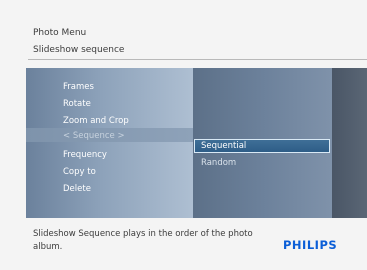 The width and height of the screenshot is (367, 270). I want to click on submenu-item-sequential: Sequential, so click(223, 146).